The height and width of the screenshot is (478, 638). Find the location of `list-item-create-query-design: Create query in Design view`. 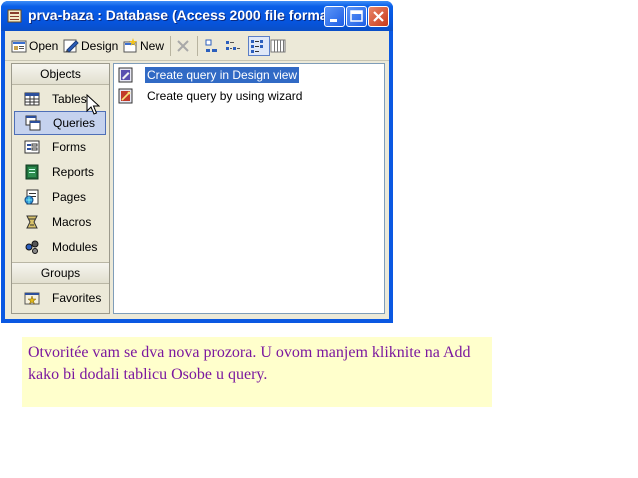

list-item-create-query-design: Create query in Design view is located at coordinates (209, 75).